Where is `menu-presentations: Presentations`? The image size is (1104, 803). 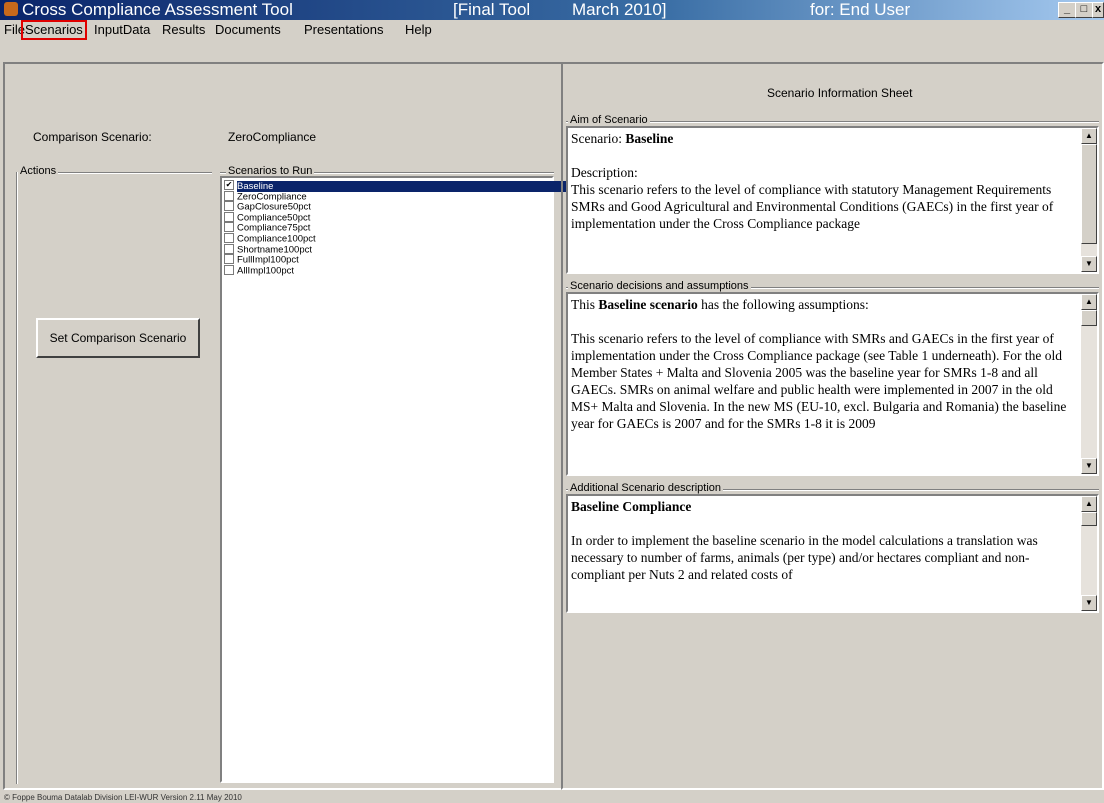 menu-presentations: Presentations is located at coordinates (344, 30).